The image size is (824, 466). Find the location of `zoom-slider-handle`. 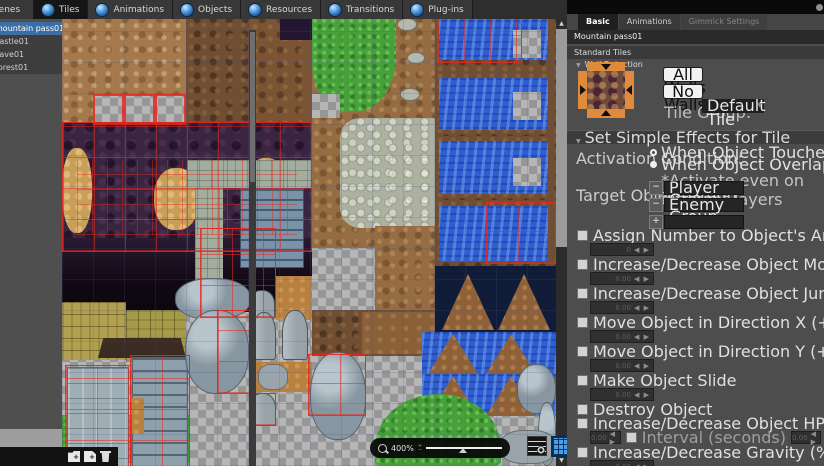

zoom-slider-handle is located at coordinates (463, 450).